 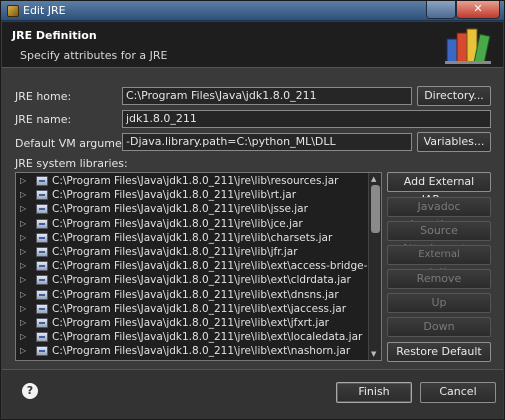 What do you see at coordinates (306, 119) in the screenshot?
I see `jre-name-field: jdk1.8.0_211` at bounding box center [306, 119].